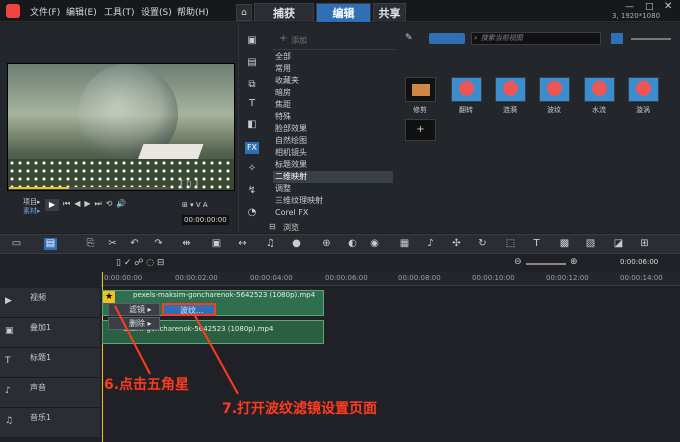 This screenshot has width=680, height=442. What do you see at coordinates (333, 105) in the screenshot?
I see `category-item: 焦距` at bounding box center [333, 105].